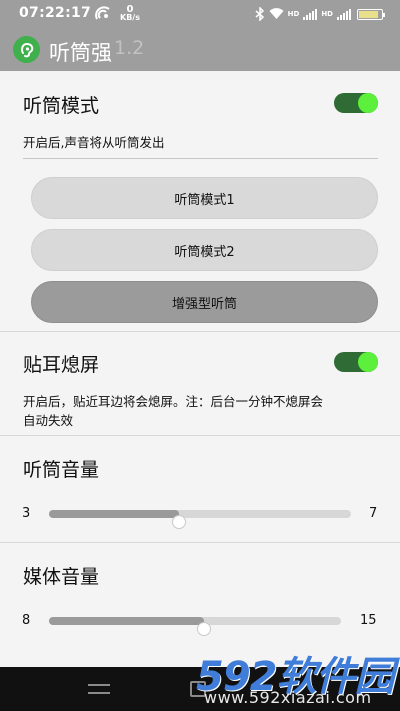 The width and height of the screenshot is (400, 711). I want to click on earpiece-mode-1-button: 听筒模式1, so click(204, 198).